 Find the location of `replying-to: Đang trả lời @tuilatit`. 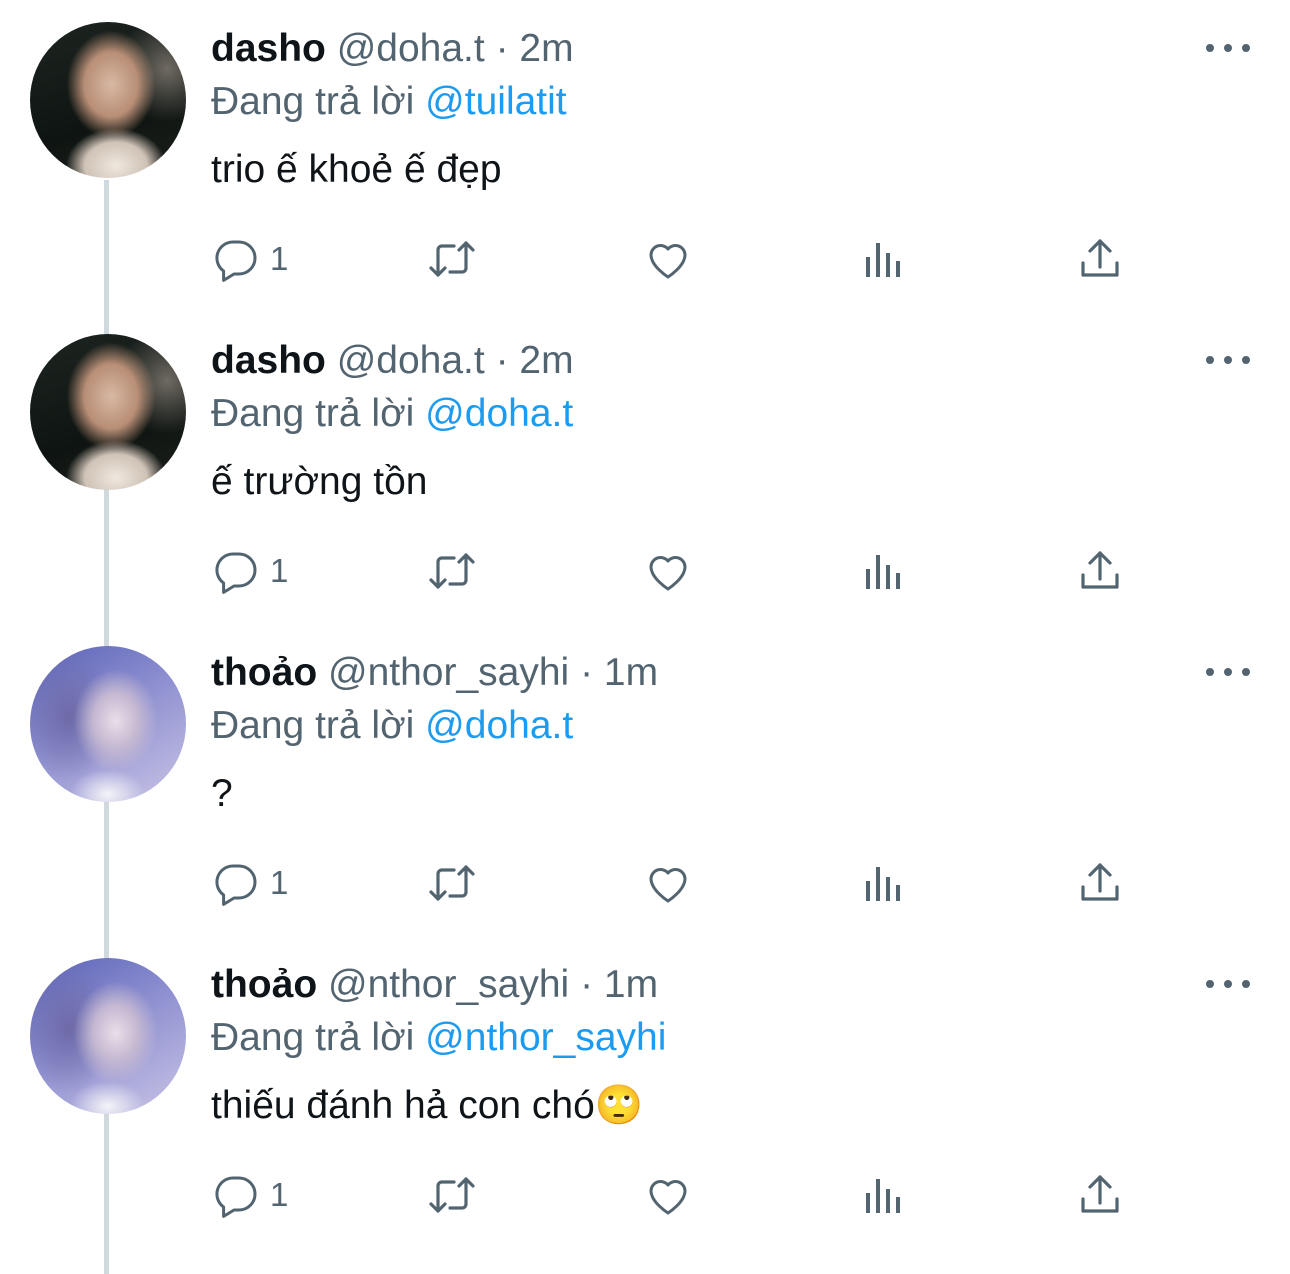

replying-to: Đang trả lời @tuilatit is located at coordinates (389, 102).